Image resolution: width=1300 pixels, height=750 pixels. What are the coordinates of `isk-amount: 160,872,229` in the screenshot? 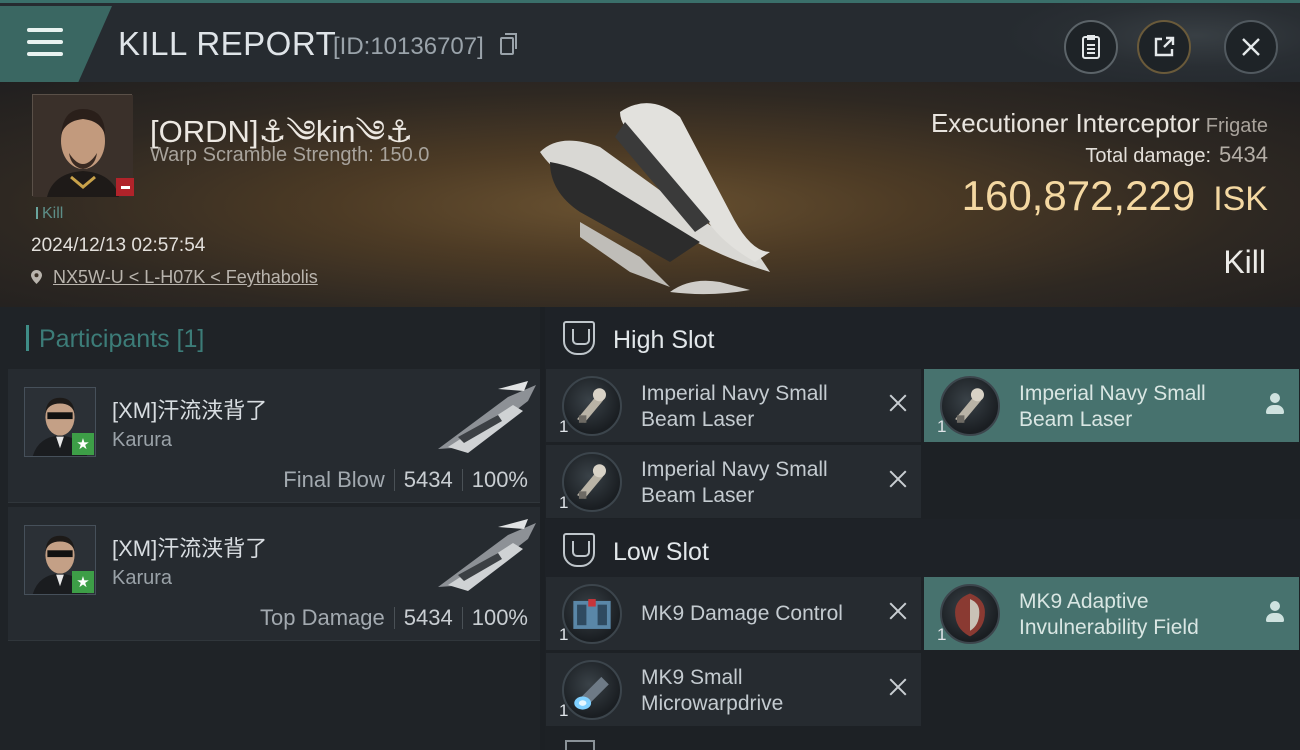 It's located at (1078, 195).